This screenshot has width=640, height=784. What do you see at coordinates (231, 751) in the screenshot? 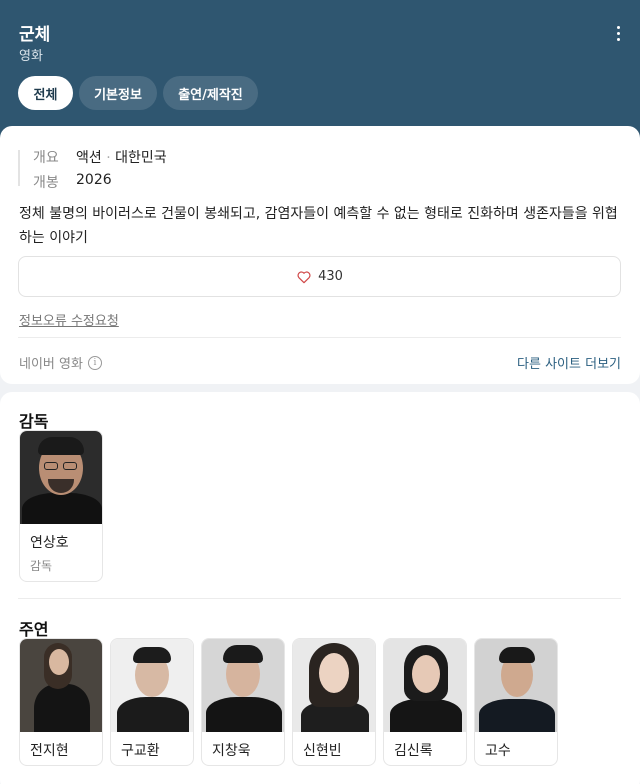
I see `cast-name: 지창욱` at bounding box center [231, 751].